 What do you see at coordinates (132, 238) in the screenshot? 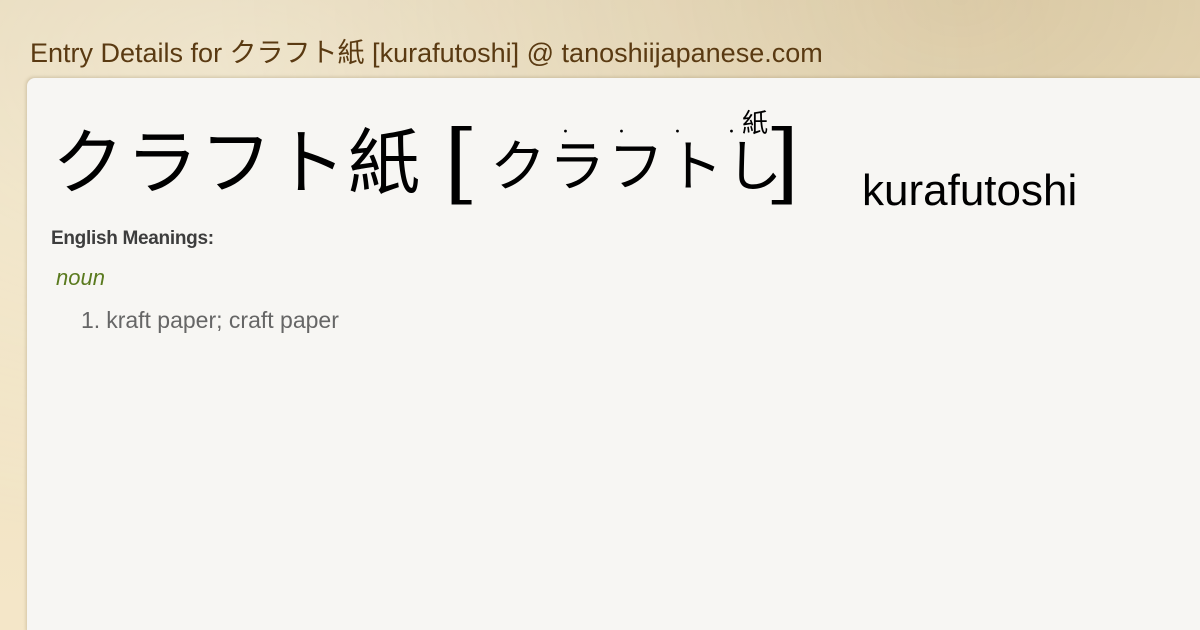
I see `meanings-heading: English Meanings:` at bounding box center [132, 238].